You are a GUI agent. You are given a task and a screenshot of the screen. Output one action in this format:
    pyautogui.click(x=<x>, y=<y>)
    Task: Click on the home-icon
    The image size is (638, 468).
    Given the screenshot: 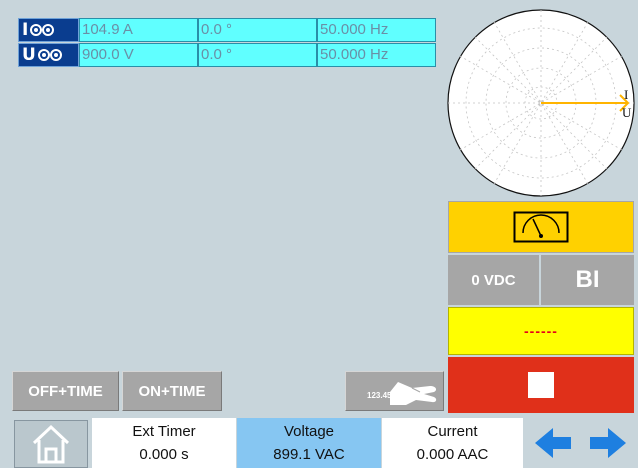 What is the action you would take?
    pyautogui.click(x=51, y=444)
    